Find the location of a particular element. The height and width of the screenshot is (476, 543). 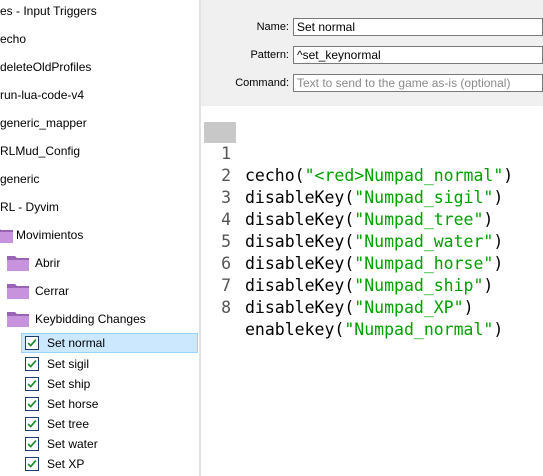

tree-item-label: generic is located at coordinates (20, 179).